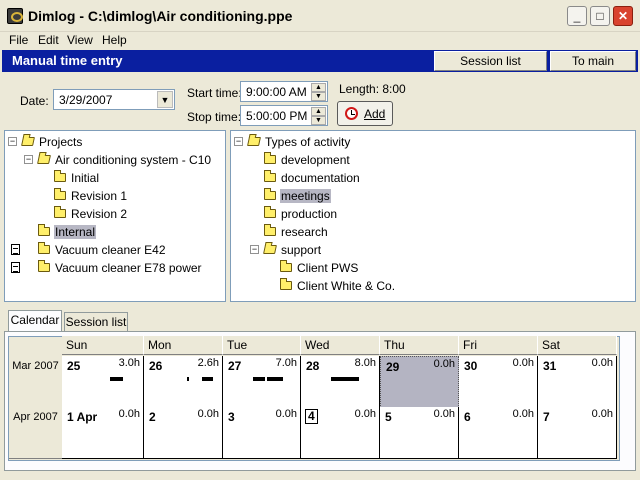  What do you see at coordinates (346, 286) in the screenshot?
I see `tree-item-label: Client White & Co.` at bounding box center [346, 286].